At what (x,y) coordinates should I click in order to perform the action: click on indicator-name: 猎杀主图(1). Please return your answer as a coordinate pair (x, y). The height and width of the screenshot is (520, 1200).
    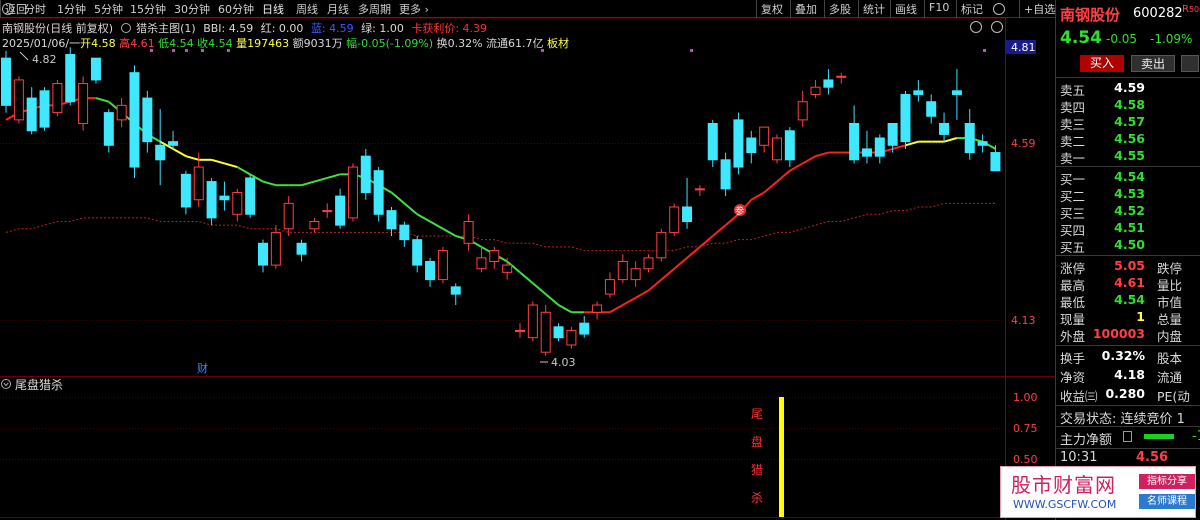
    Looking at the image, I should click on (166, 28).